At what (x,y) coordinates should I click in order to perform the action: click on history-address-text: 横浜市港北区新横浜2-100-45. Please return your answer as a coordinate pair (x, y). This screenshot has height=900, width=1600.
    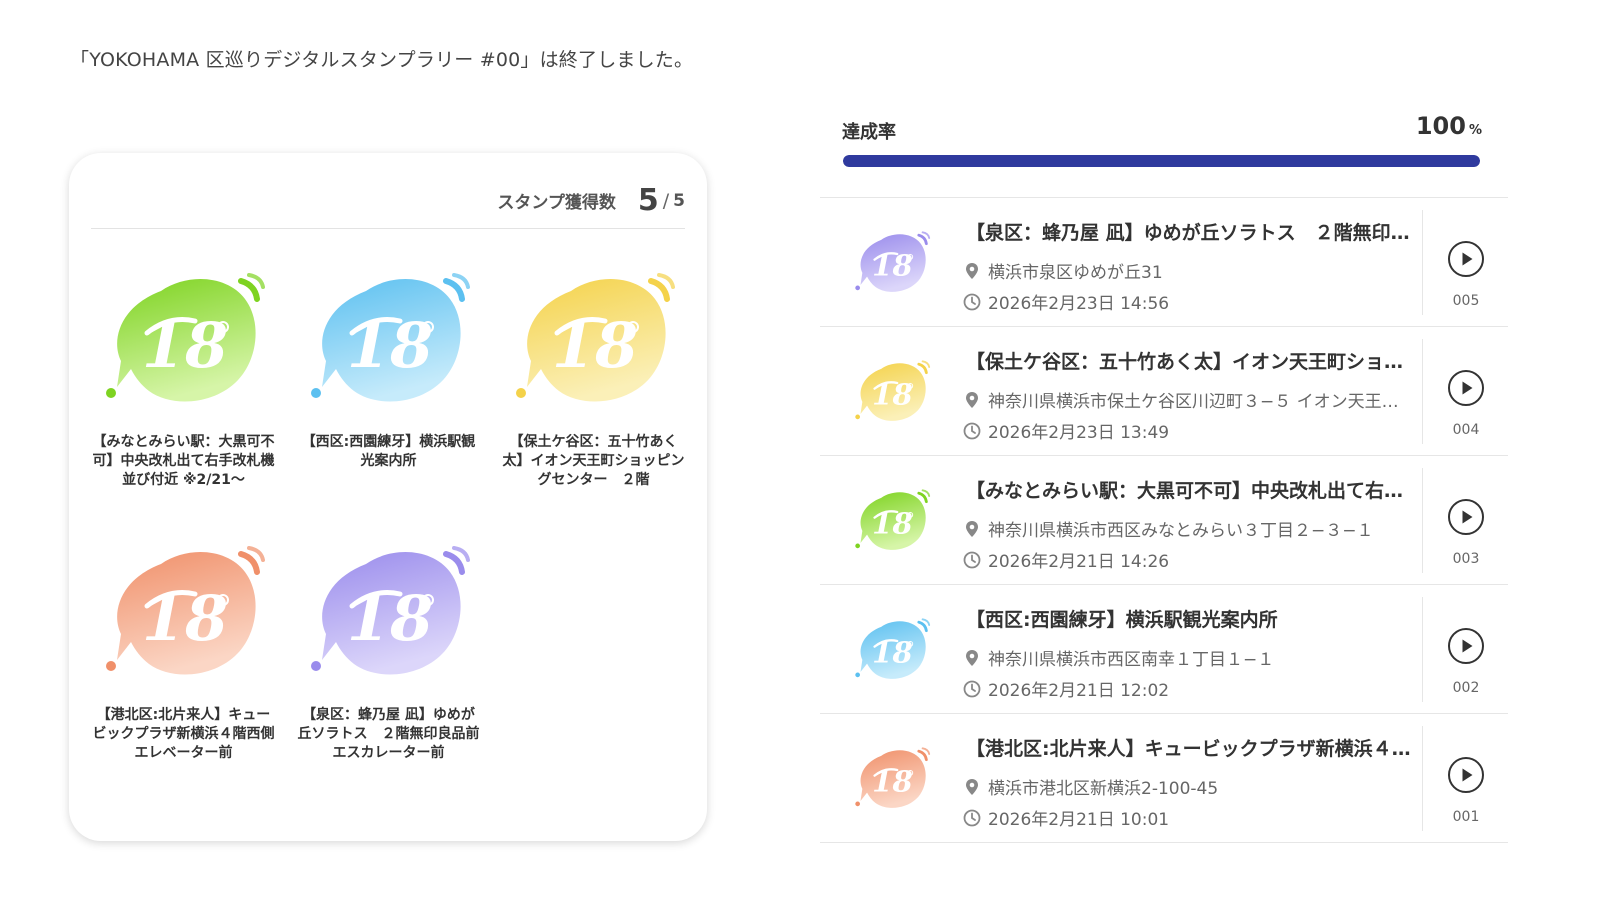
    Looking at the image, I should click on (1103, 789).